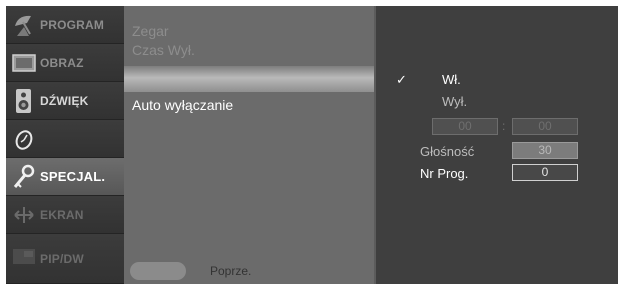  Describe the element at coordinates (24, 63) in the screenshot. I see `picture-icon` at that location.